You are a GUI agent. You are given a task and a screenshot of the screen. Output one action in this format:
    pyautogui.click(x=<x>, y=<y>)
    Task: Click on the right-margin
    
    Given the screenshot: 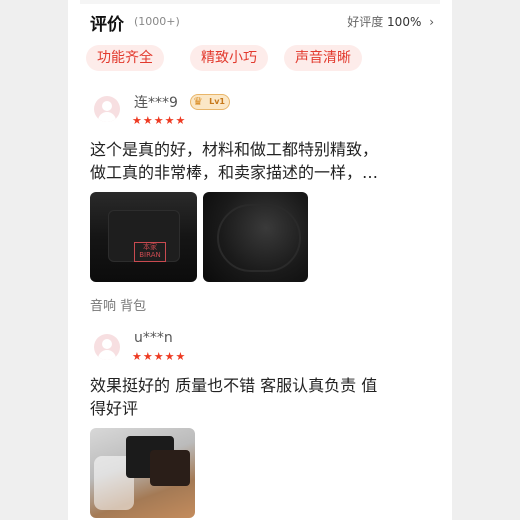 What is the action you would take?
    pyautogui.click(x=486, y=260)
    